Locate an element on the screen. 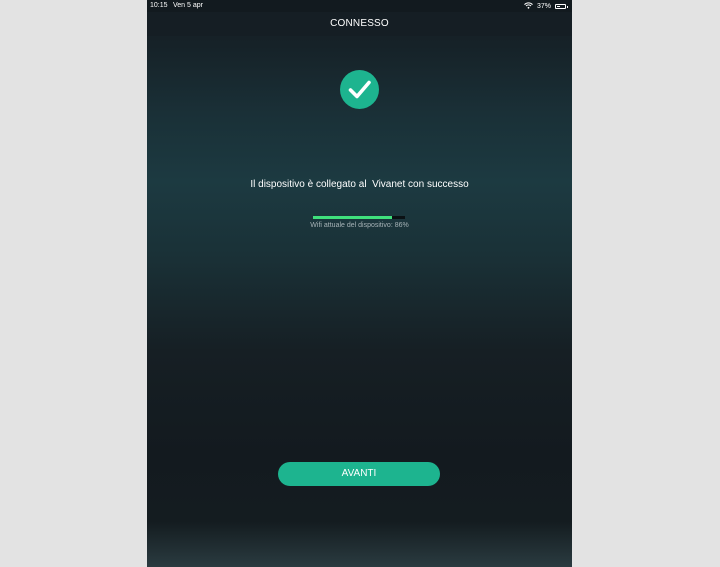  status-indicators: 37% is located at coordinates (546, 6).